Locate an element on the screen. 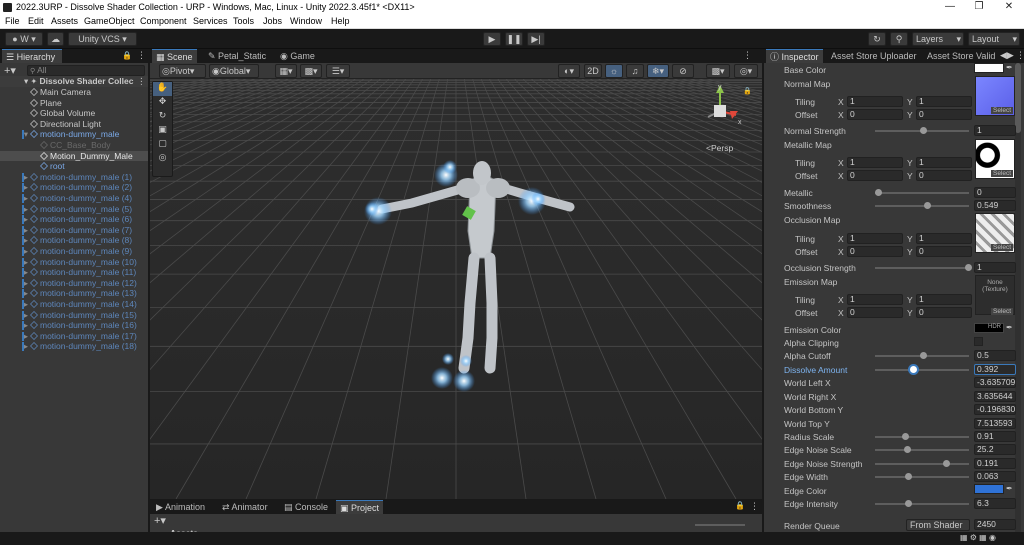 This screenshot has width=1024, height=545. edge-noise-strength-slider-track is located at coordinates (922, 464).